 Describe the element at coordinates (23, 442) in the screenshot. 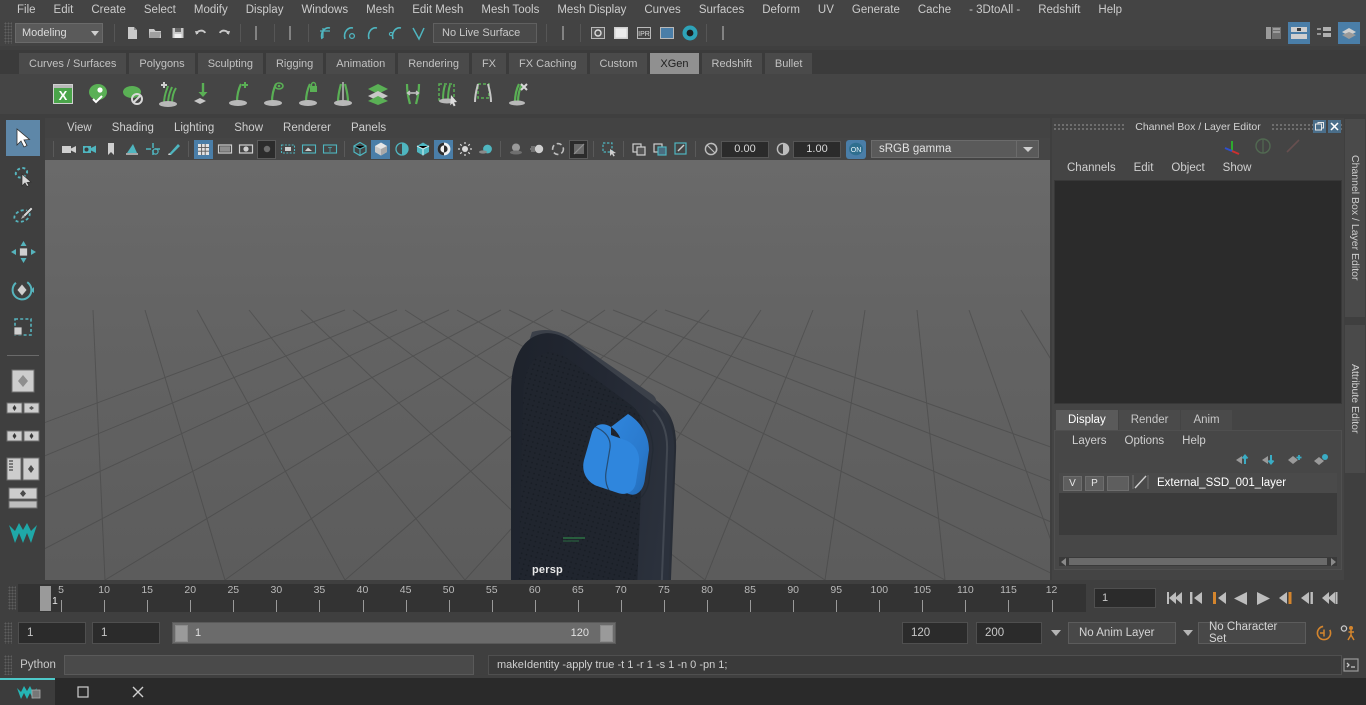

I see `toolbox-outliner-persp-layout` at that location.